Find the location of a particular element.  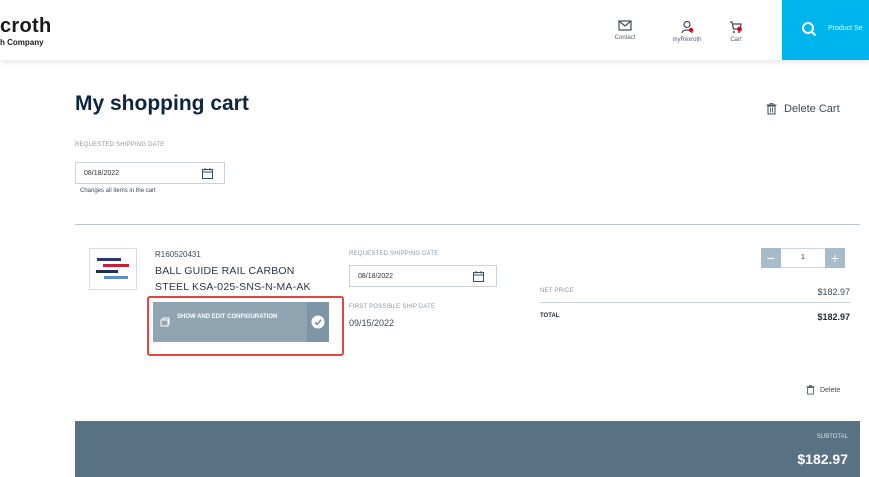

quantity-decrease-button: − is located at coordinates (771, 258).